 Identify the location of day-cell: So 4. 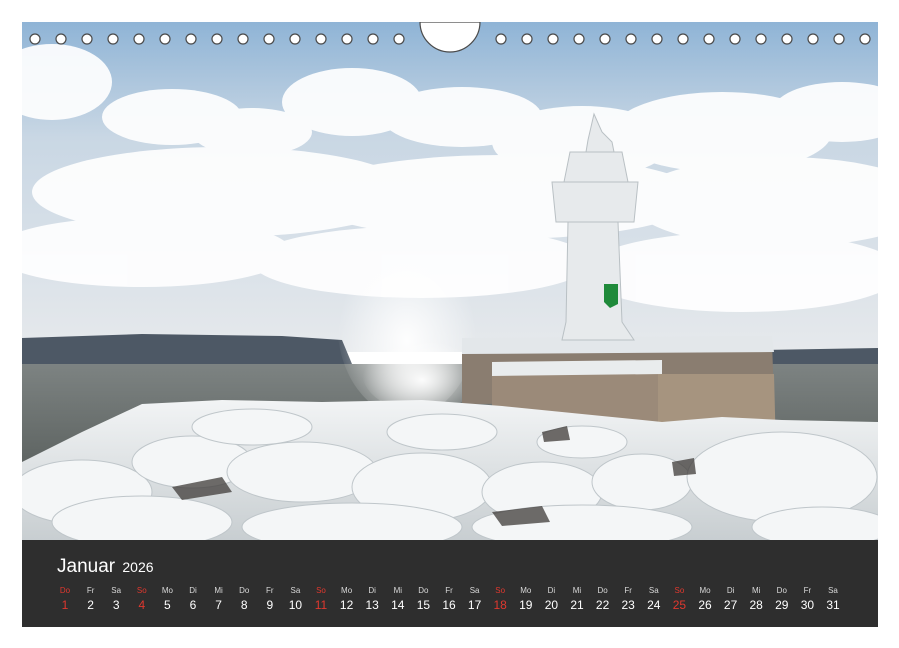
(142, 599).